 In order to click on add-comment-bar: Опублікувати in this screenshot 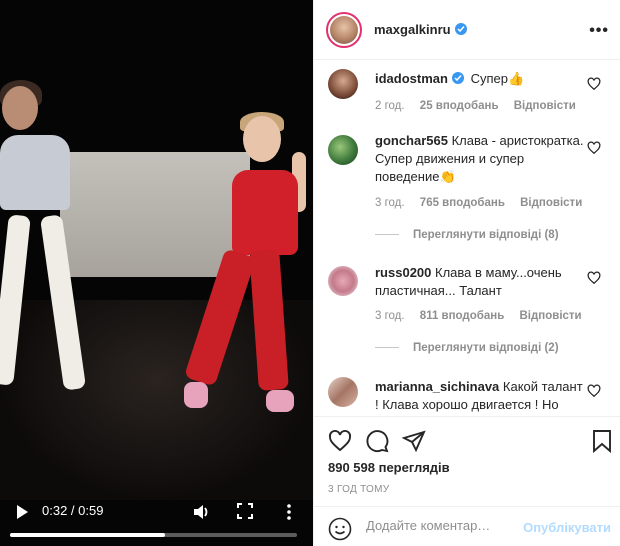, I will do `click(467, 526)`.